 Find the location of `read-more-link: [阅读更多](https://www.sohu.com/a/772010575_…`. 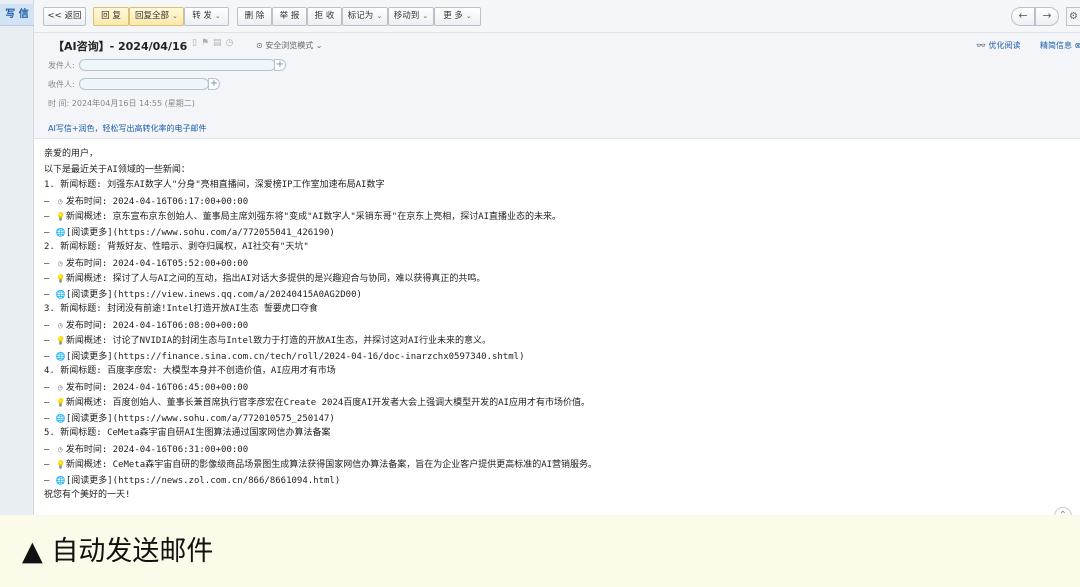

read-more-link: [阅读更多](https://www.sohu.com/a/772010575_… is located at coordinates (200, 419).